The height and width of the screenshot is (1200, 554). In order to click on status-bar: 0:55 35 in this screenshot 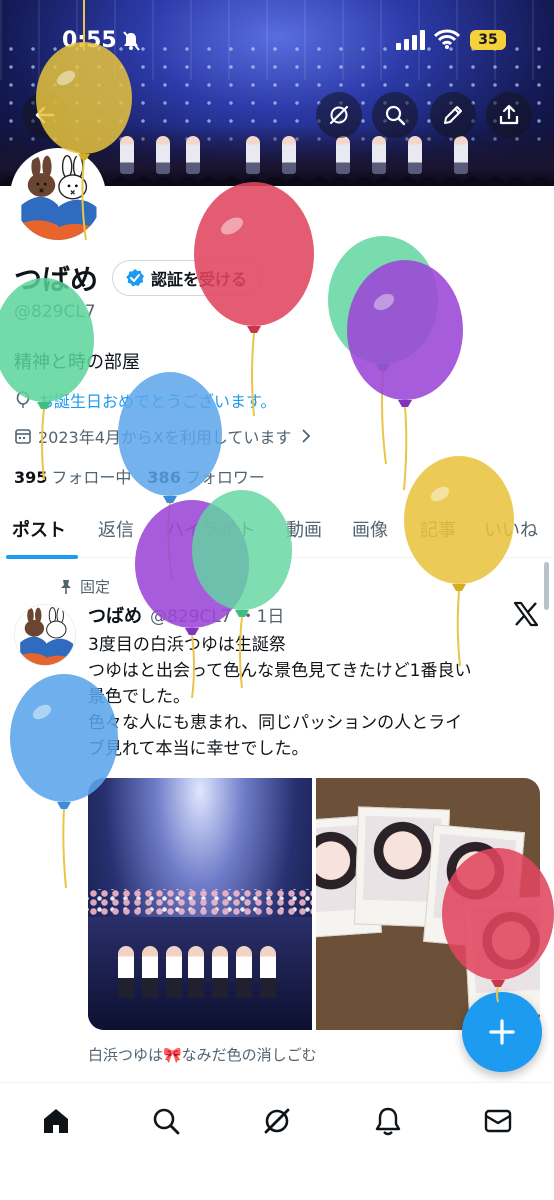, I will do `click(277, 43)`.